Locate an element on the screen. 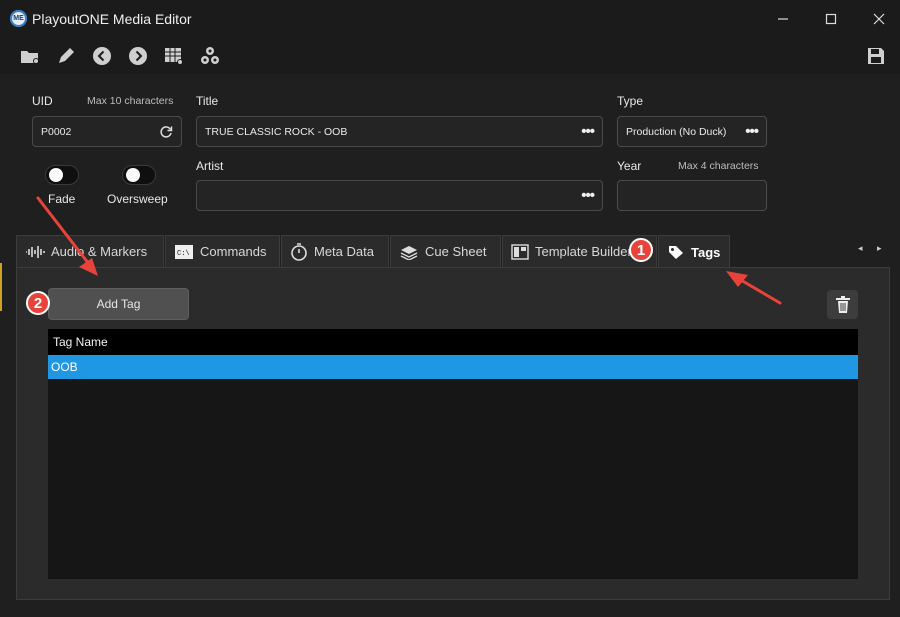 Image resolution: width=900 pixels, height=617 pixels. arrow-to-add-tag is located at coordinates (65, 233).